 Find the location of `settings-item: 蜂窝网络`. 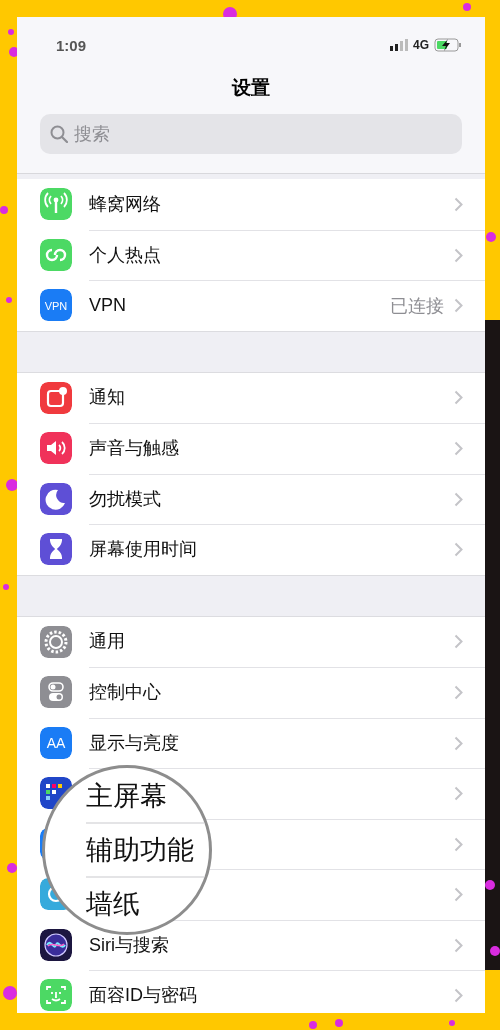

settings-item: 蜂窝网络 is located at coordinates (125, 204).